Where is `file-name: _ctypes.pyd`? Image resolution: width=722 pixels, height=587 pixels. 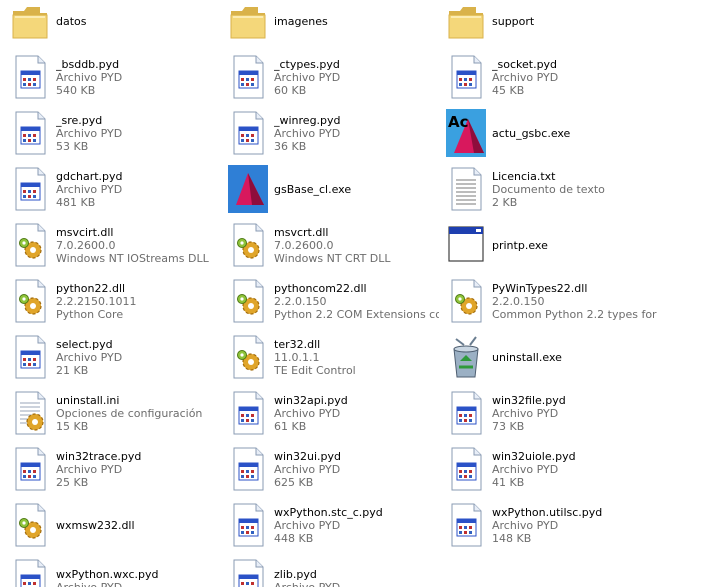
file-name: _ctypes.pyd is located at coordinates (307, 64).